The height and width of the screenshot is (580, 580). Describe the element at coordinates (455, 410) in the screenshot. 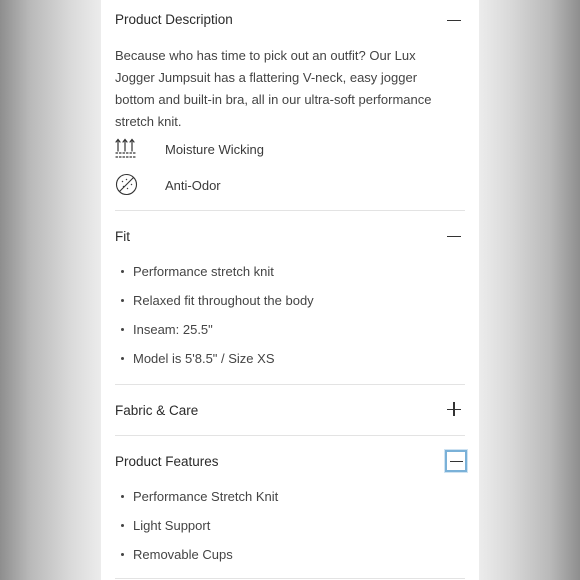

I see `plus-icon` at that location.